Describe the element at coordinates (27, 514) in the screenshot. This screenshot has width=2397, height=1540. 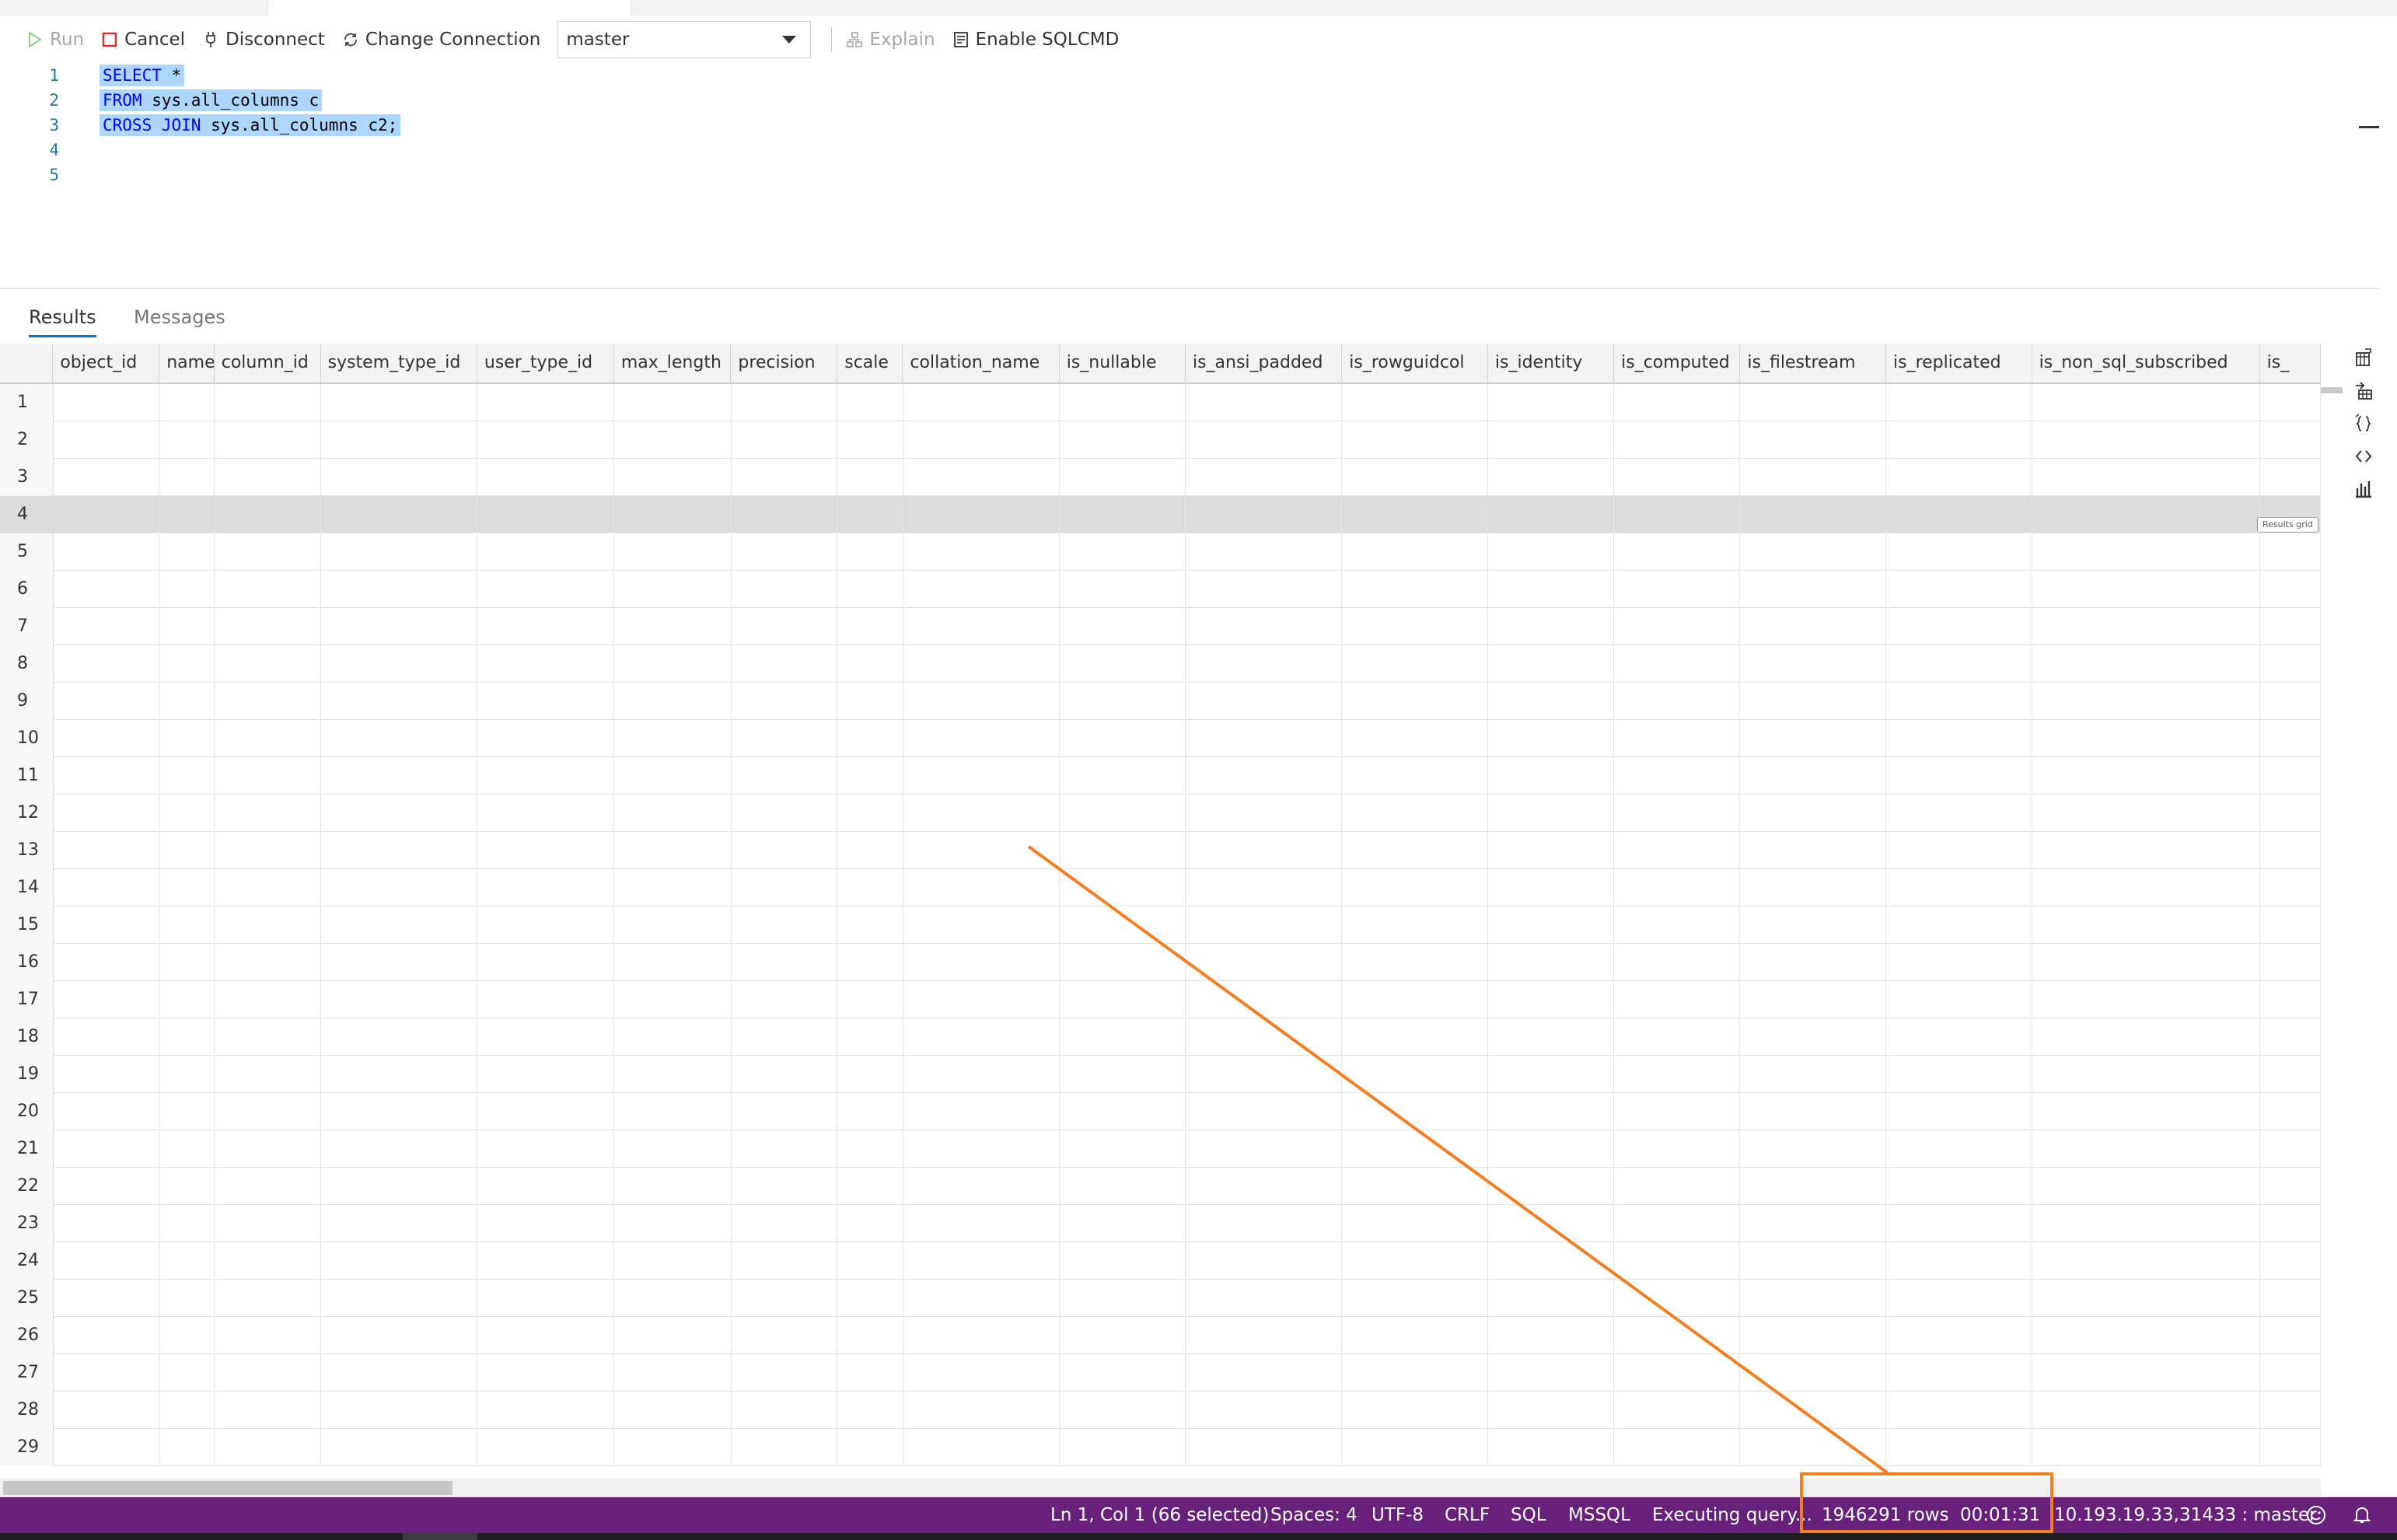
I see `row-number: 4` at that location.